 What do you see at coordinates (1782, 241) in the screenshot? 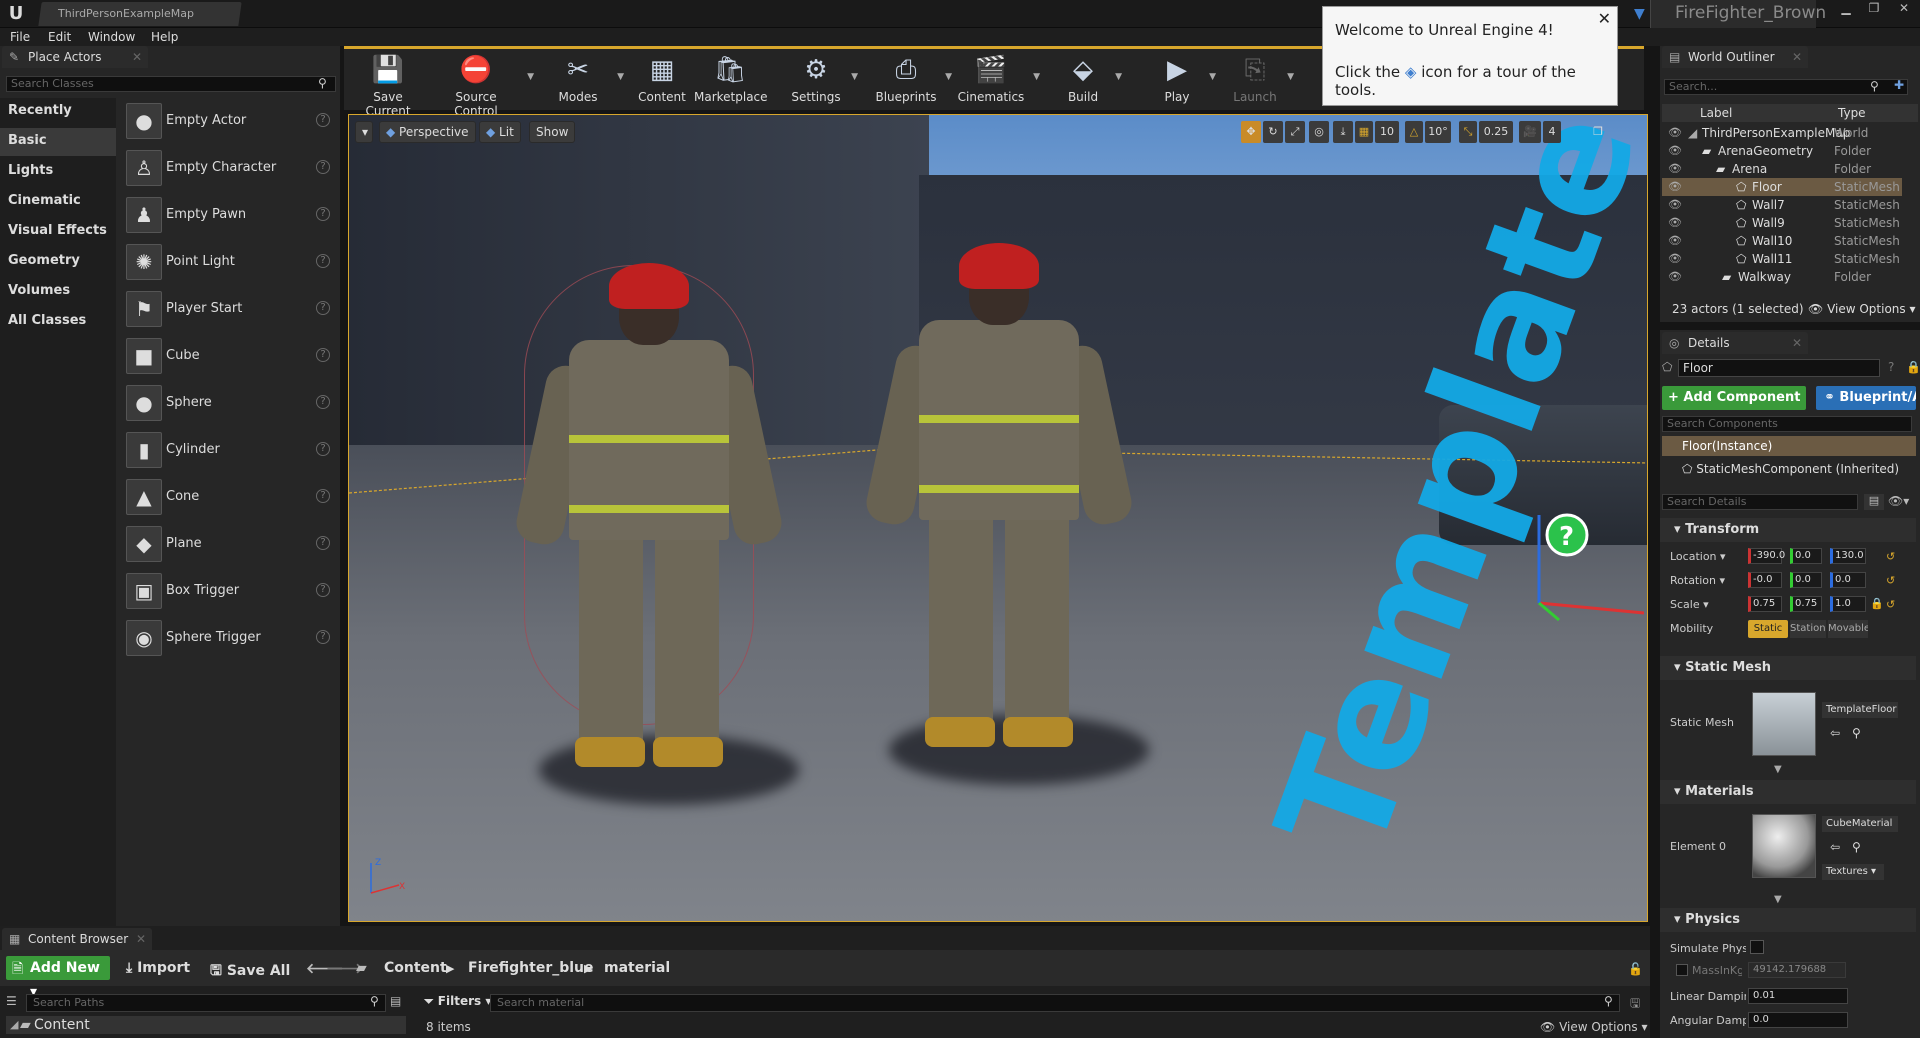
I see `outliner-row: 👁 ⬠ Wall10 StaticMeshActor` at bounding box center [1782, 241].